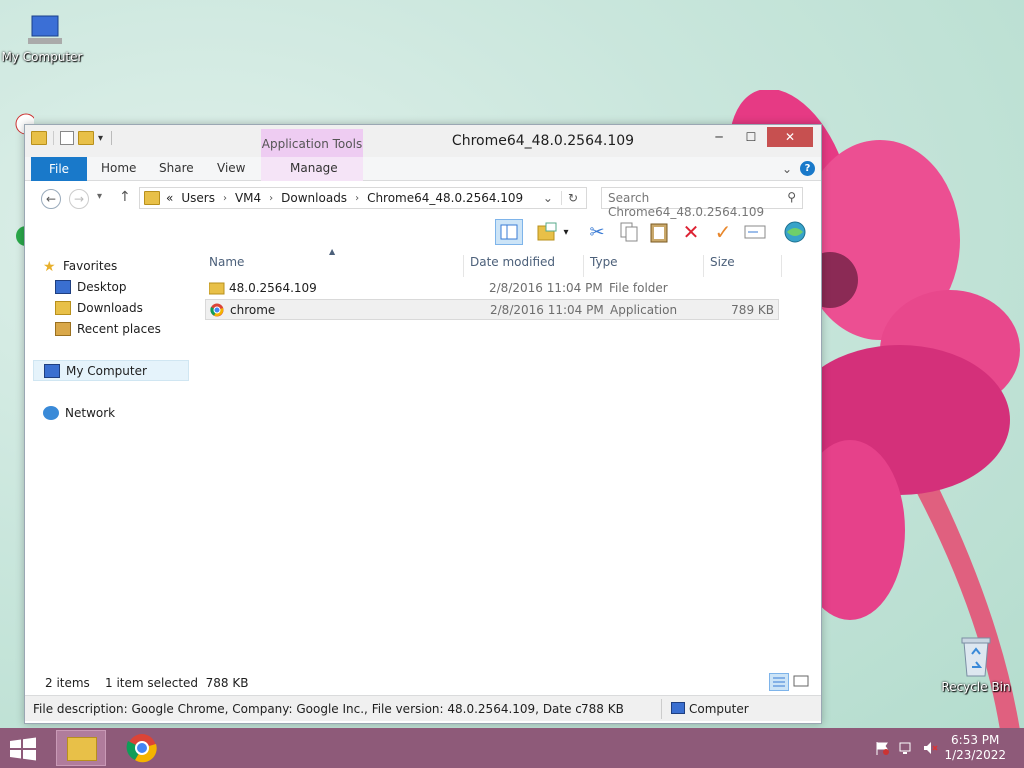  I want to click on nav-downloads: Downloads, so click(133, 307).